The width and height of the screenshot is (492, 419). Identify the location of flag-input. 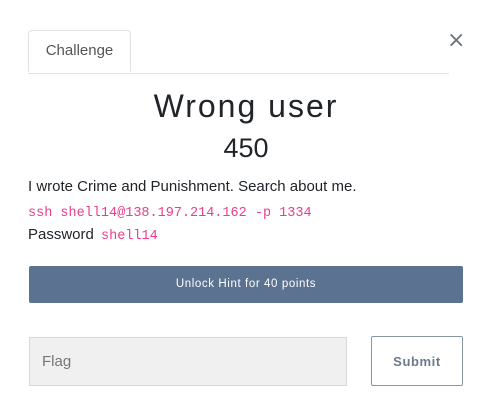
(188, 361).